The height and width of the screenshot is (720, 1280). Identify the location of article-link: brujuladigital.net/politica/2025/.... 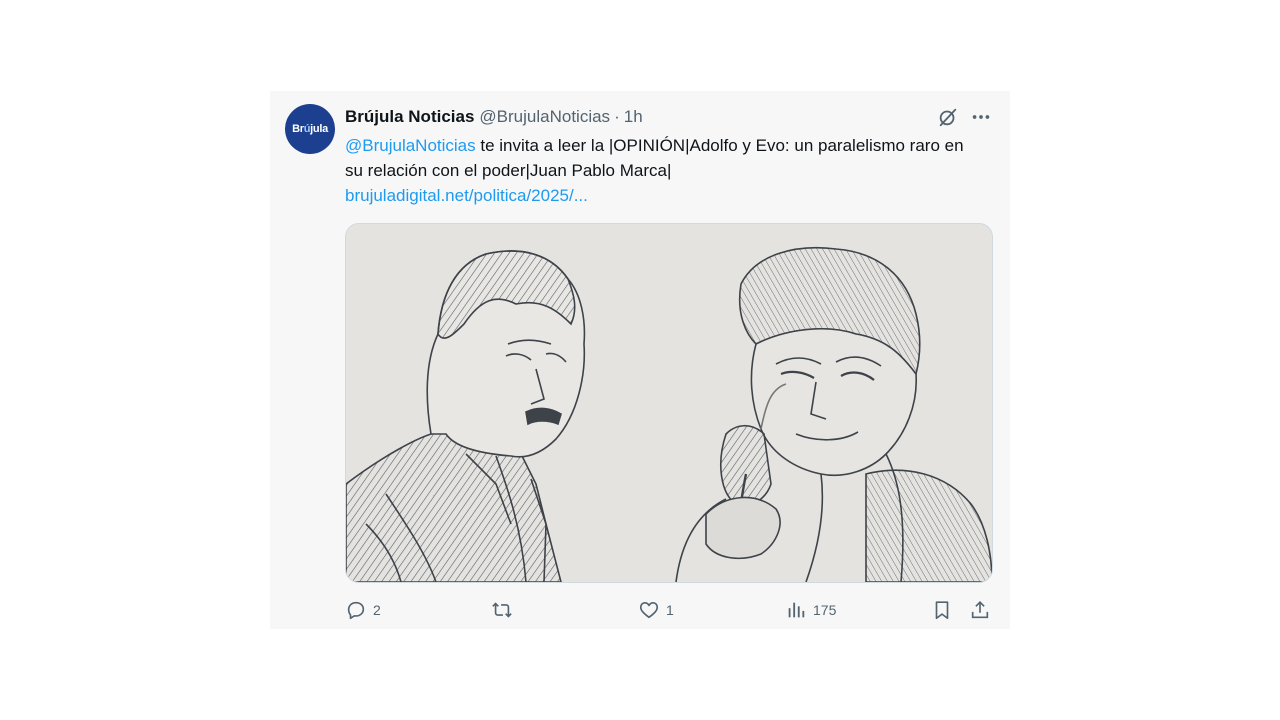
(466, 195).